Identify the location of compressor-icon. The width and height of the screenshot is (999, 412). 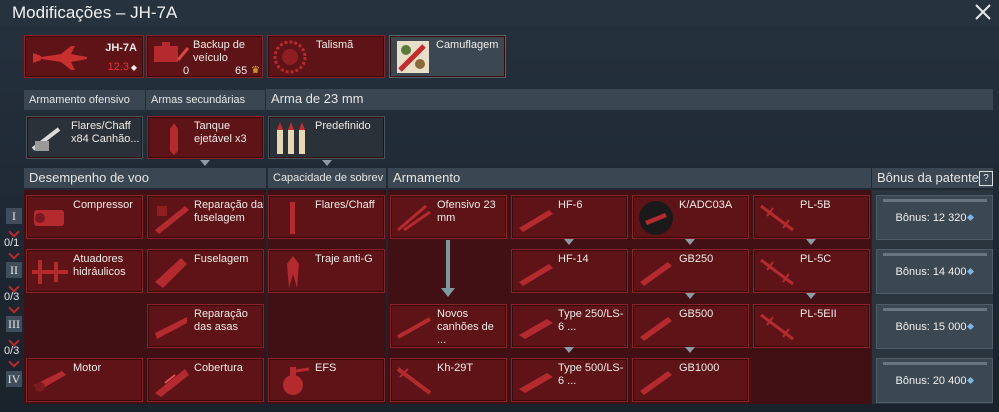
(49, 218).